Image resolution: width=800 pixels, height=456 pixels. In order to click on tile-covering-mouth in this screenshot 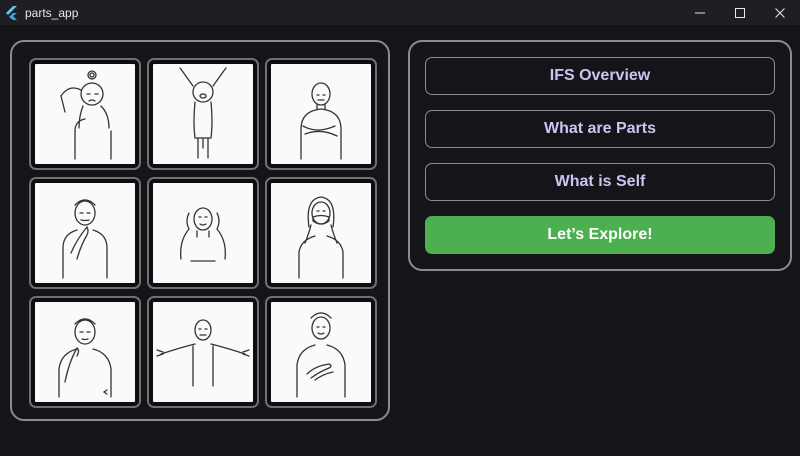, I will do `click(321, 233)`.